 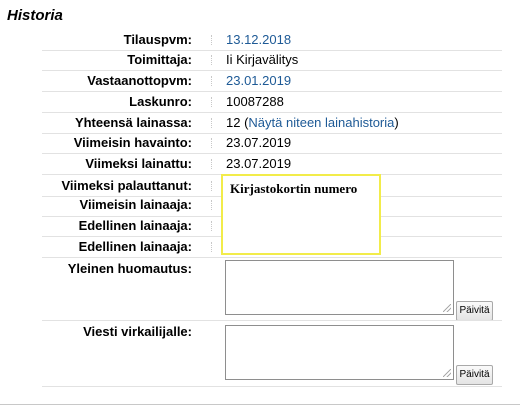 What do you see at coordinates (160, 101) in the screenshot?
I see `label-laskunro: Laskunro:` at bounding box center [160, 101].